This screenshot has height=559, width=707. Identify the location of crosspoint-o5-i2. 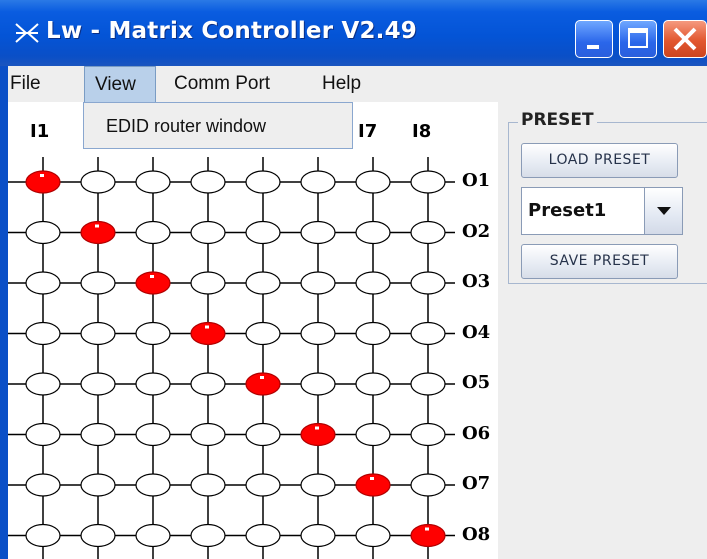
(98, 384).